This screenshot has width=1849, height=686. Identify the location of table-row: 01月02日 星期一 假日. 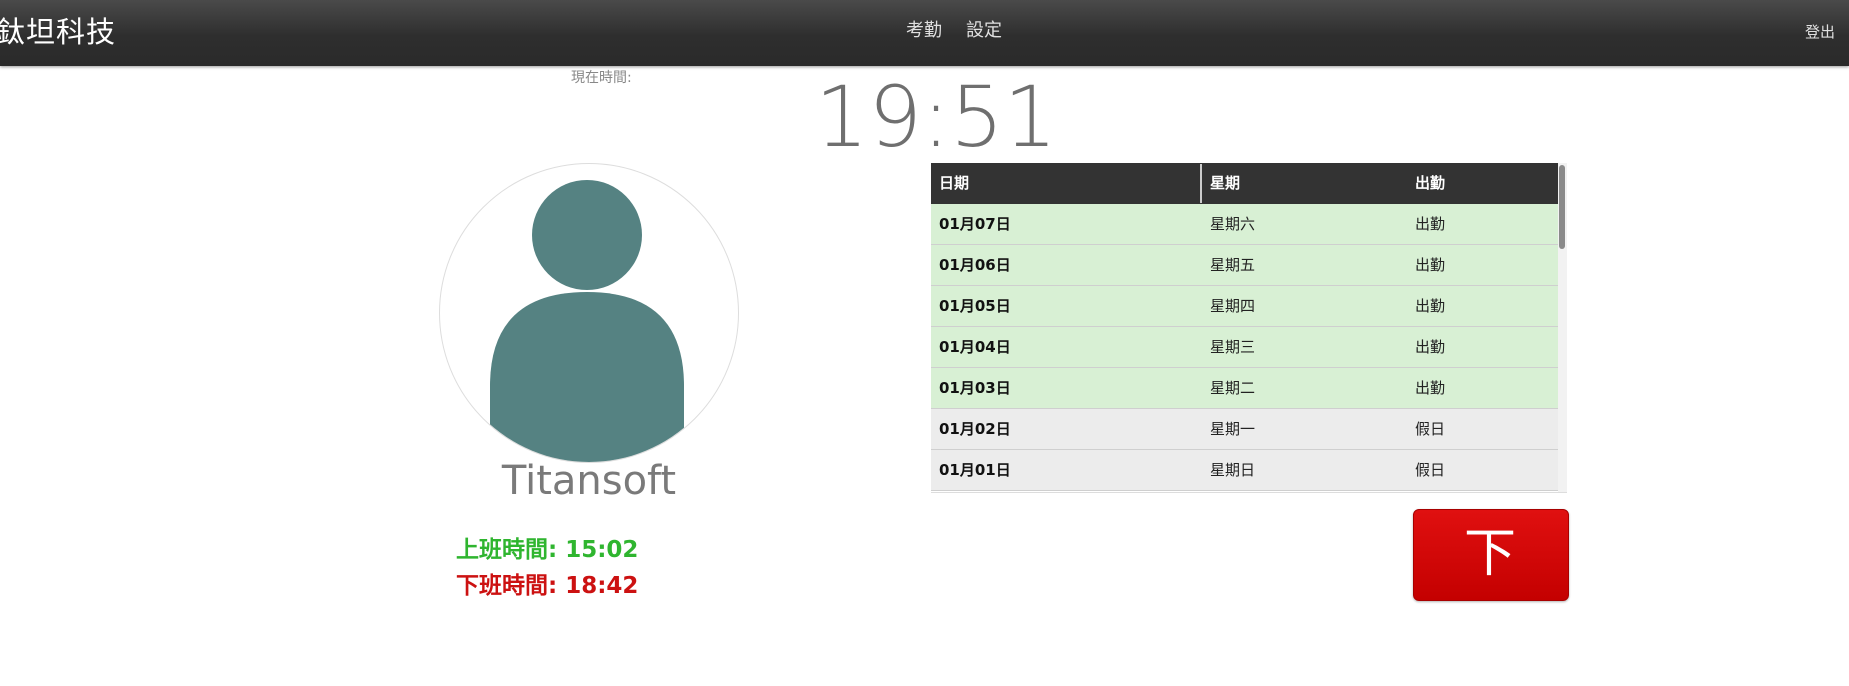
(1244, 429).